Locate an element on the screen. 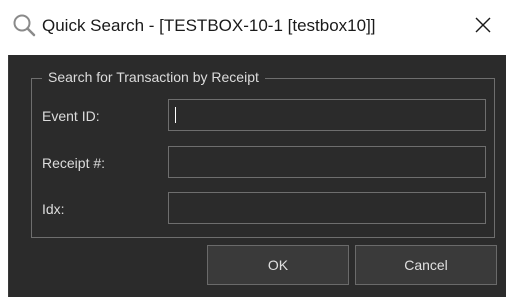 This screenshot has height=297, width=506. event-id-label: Event ID: is located at coordinates (71, 116).